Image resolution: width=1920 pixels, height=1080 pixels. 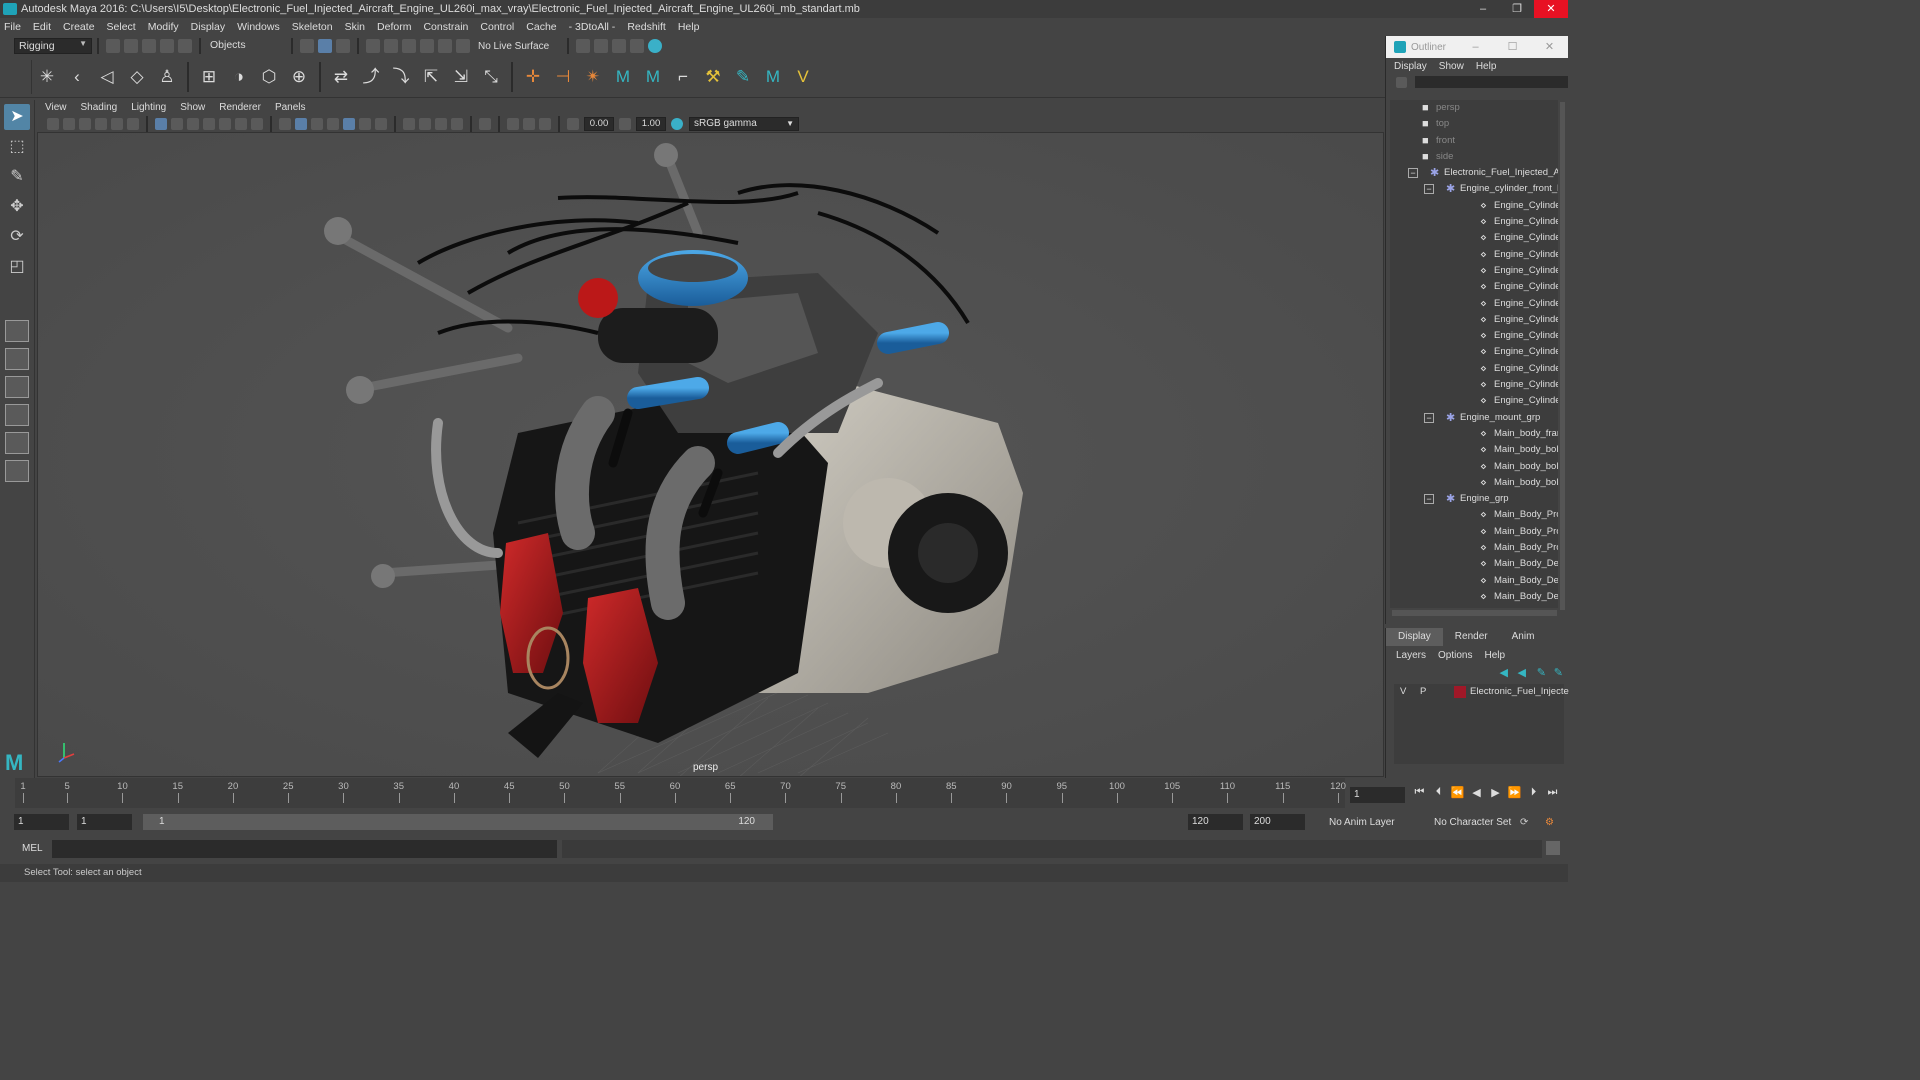 What do you see at coordinates (1471, 637) in the screenshot?
I see `layer-tab: Render` at bounding box center [1471, 637].